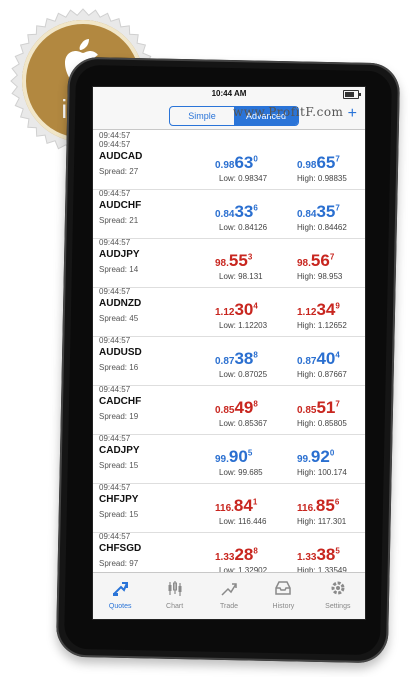 This screenshot has height=677, width=412. What do you see at coordinates (244, 358) in the screenshot?
I see `bid-price-big: 38` at bounding box center [244, 358].